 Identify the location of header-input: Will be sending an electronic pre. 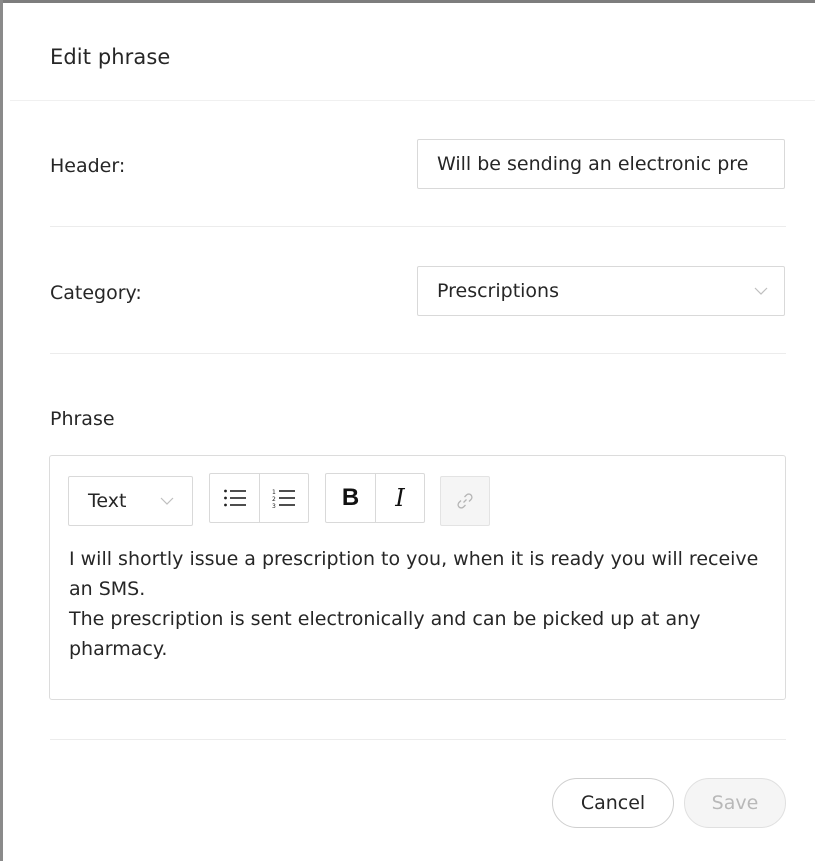
(601, 164).